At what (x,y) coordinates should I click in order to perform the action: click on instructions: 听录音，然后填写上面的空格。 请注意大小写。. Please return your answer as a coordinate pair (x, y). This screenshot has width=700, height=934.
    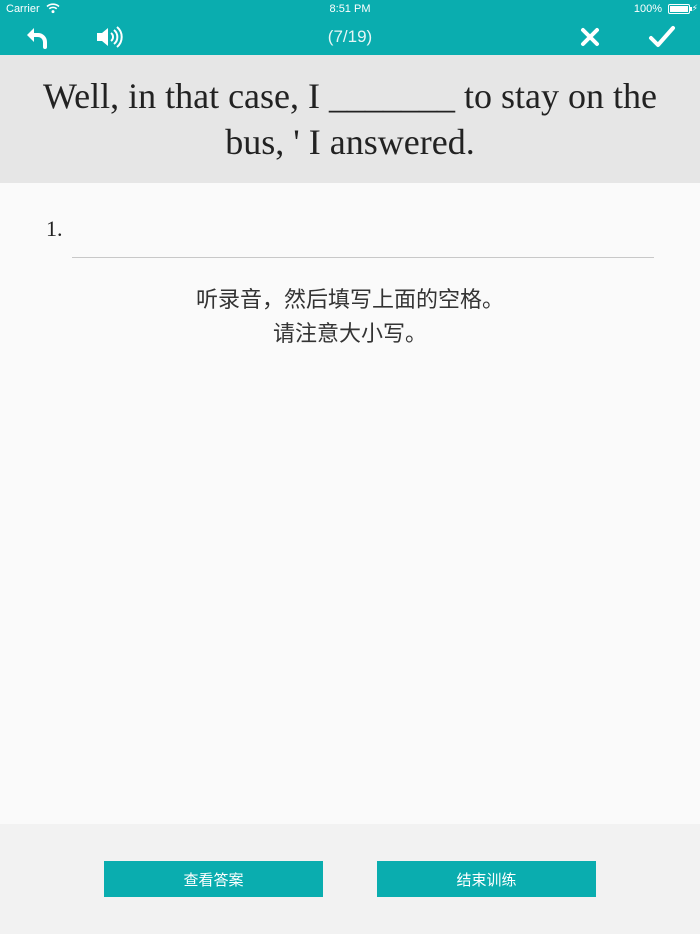
    Looking at the image, I should click on (350, 317).